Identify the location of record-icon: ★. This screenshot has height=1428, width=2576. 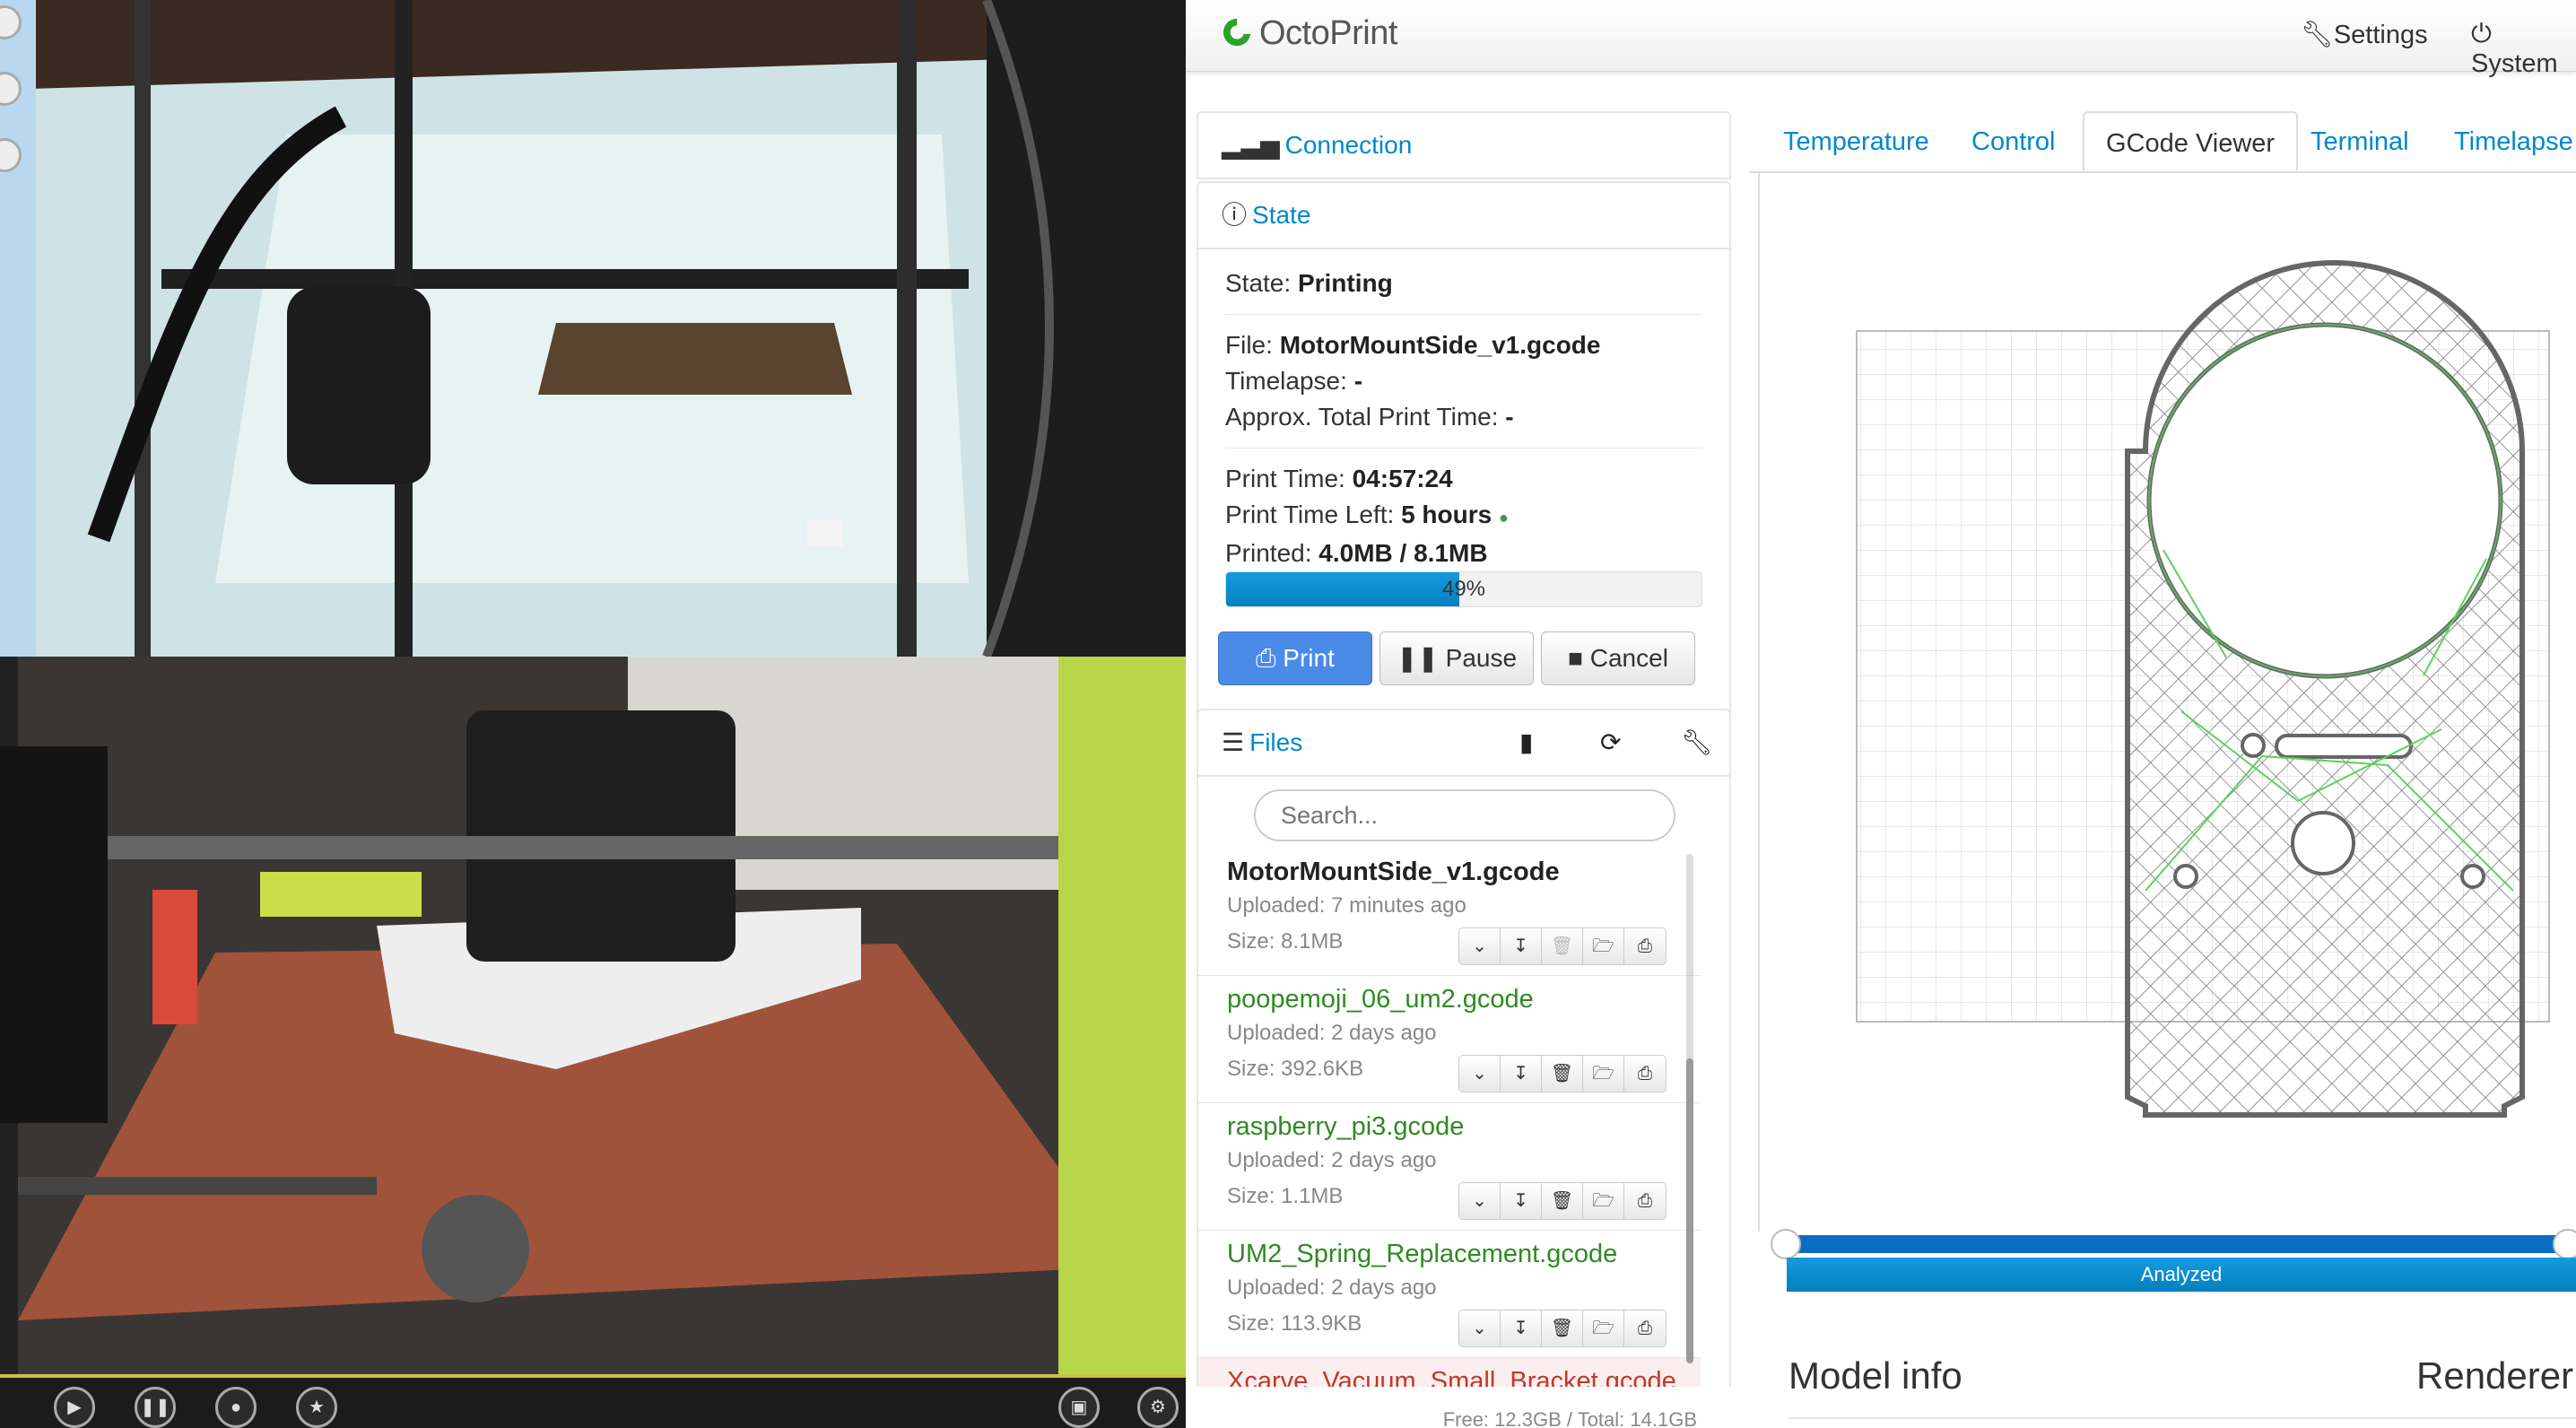
(316, 1408).